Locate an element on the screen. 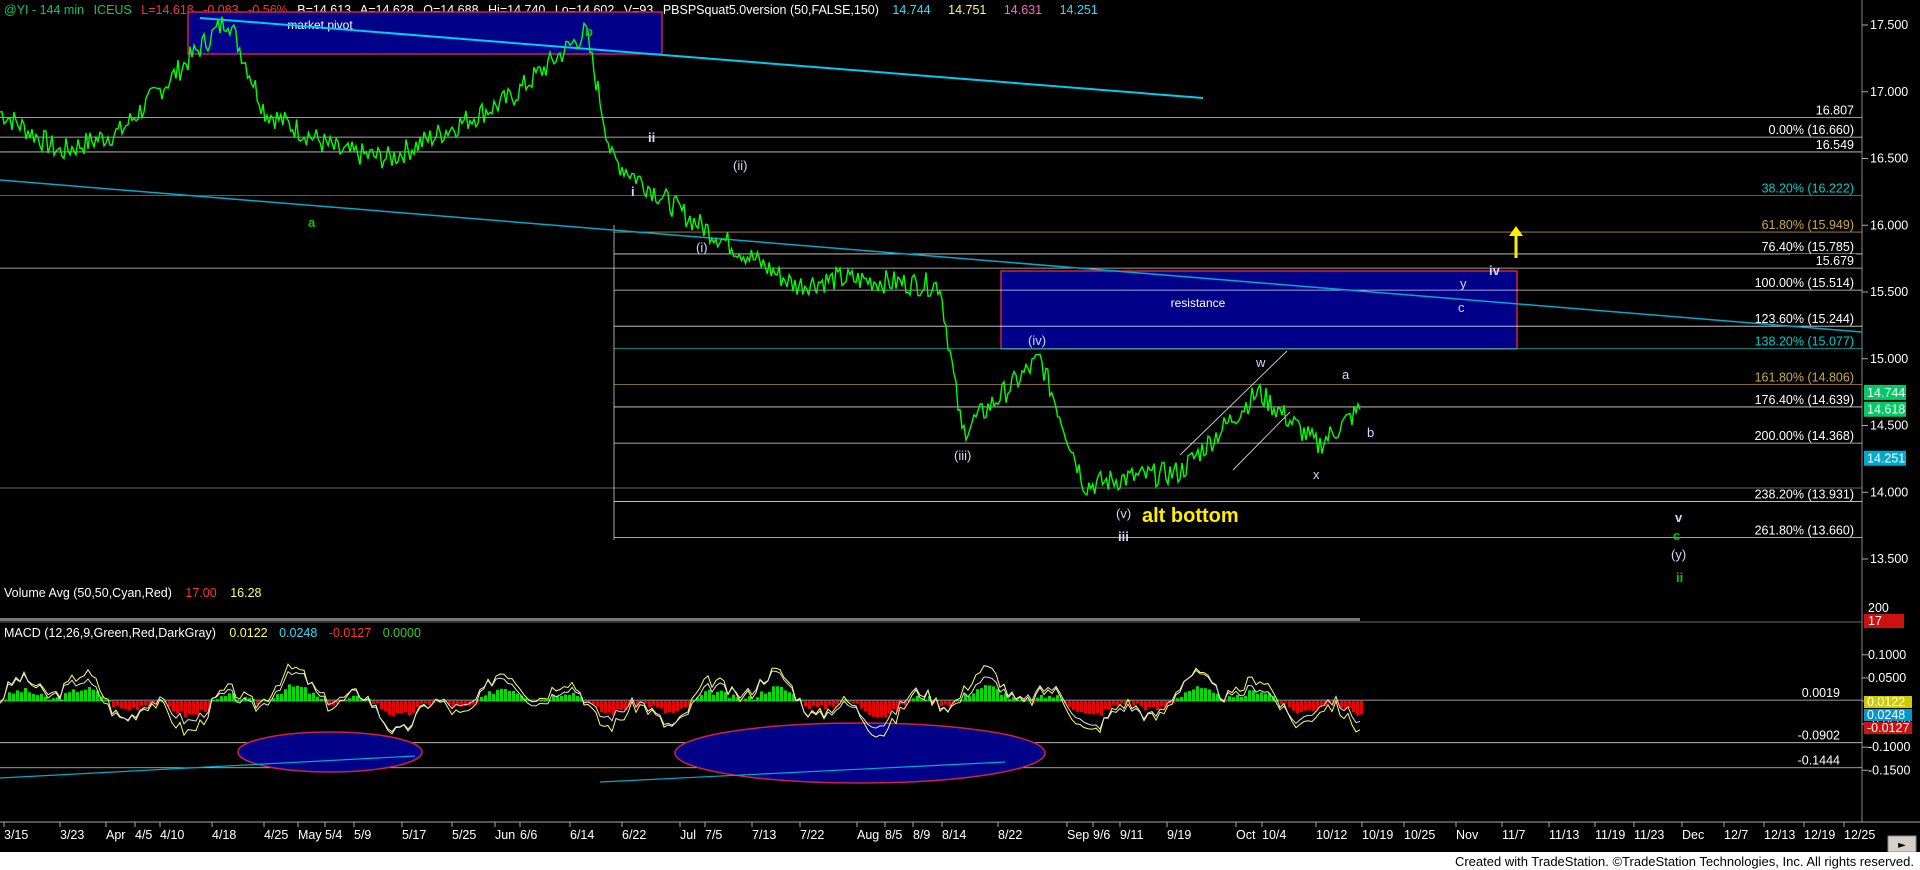 The width and height of the screenshot is (1920, 870). price-tick-8: 13.500 is located at coordinates (1889, 559).